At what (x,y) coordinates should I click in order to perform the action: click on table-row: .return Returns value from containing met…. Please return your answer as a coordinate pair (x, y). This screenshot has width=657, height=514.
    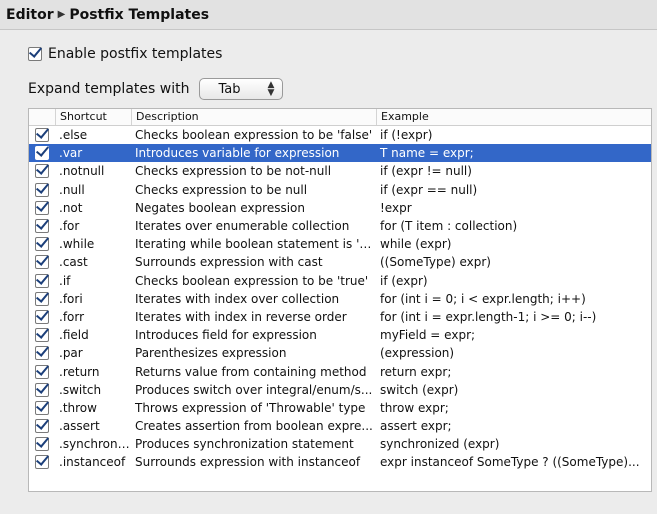
    Looking at the image, I should click on (340, 371).